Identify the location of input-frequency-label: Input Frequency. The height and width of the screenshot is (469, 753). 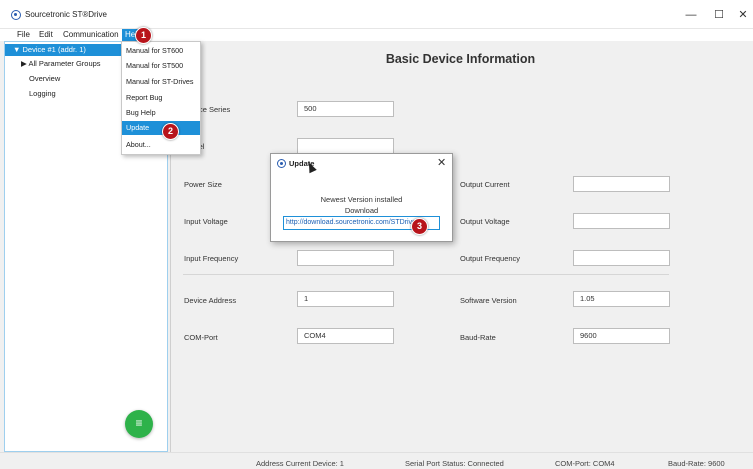
(211, 258).